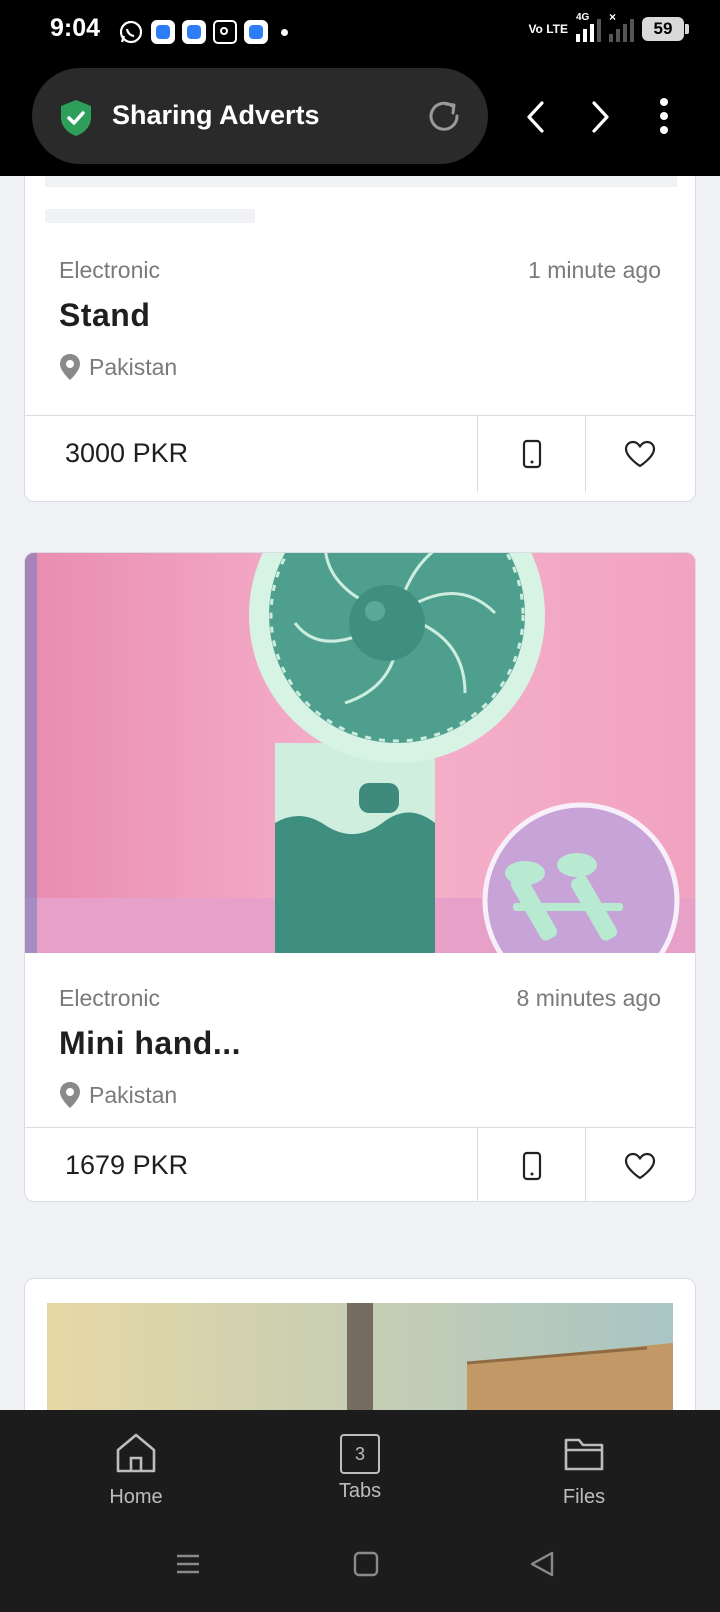  Describe the element at coordinates (360, 1164) in the screenshot. I see `listing-footer: 1679 PKR` at that location.